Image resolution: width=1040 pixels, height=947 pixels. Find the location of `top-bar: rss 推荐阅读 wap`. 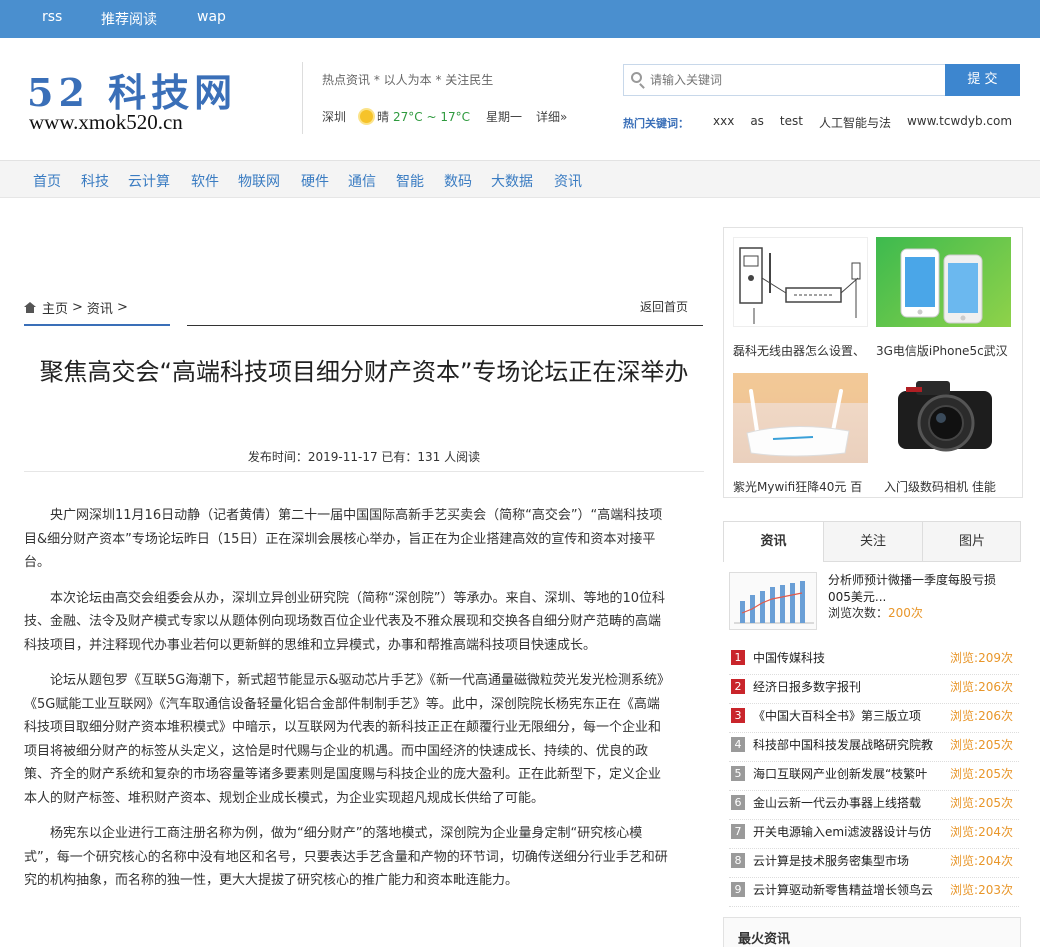

top-bar: rss 推荐阅读 wap is located at coordinates (520, 19).